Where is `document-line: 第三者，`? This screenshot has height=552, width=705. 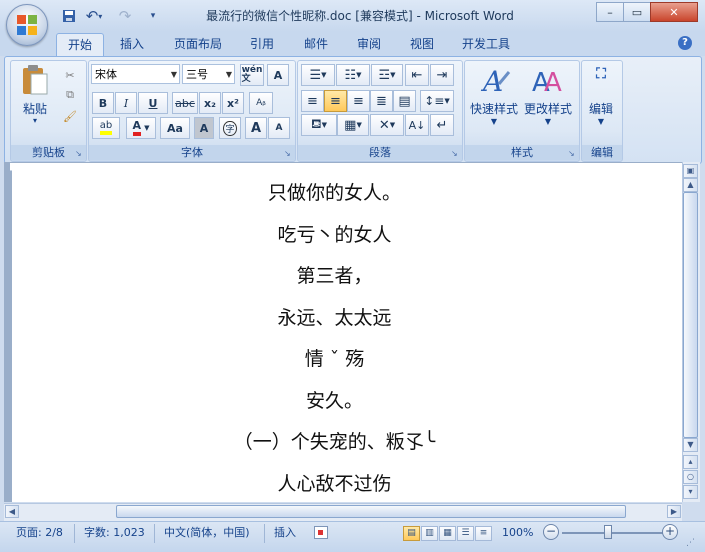 document-line: 第三者， is located at coordinates (334, 276).